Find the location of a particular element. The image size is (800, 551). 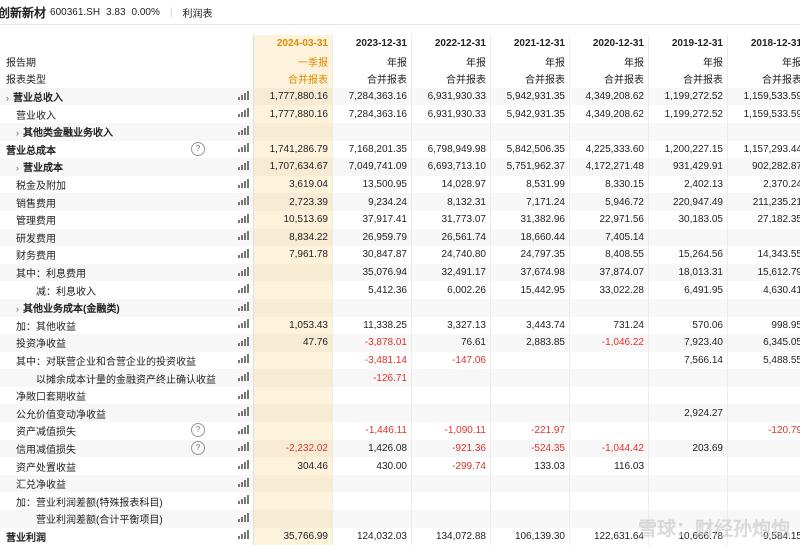

value-cell: 3,619.04 is located at coordinates (293, 184).